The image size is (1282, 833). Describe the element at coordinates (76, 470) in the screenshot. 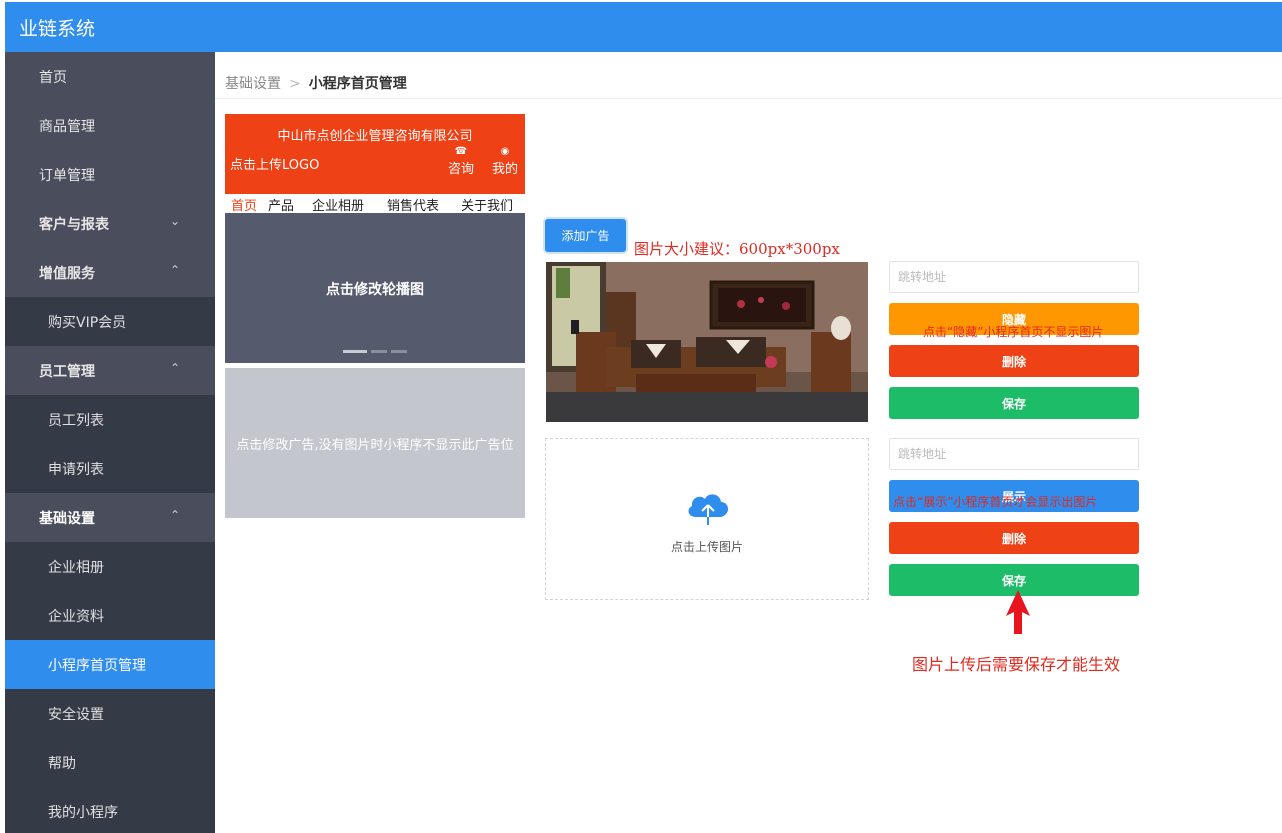

I see `sidebar-item-label: 申请列表` at that location.